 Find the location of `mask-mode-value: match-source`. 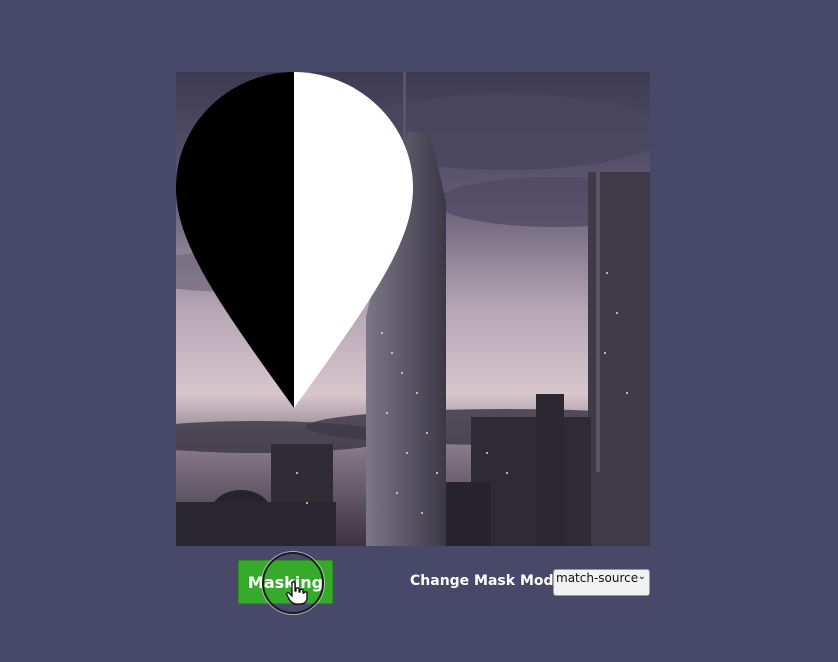

mask-mode-value: match-source is located at coordinates (597, 578).